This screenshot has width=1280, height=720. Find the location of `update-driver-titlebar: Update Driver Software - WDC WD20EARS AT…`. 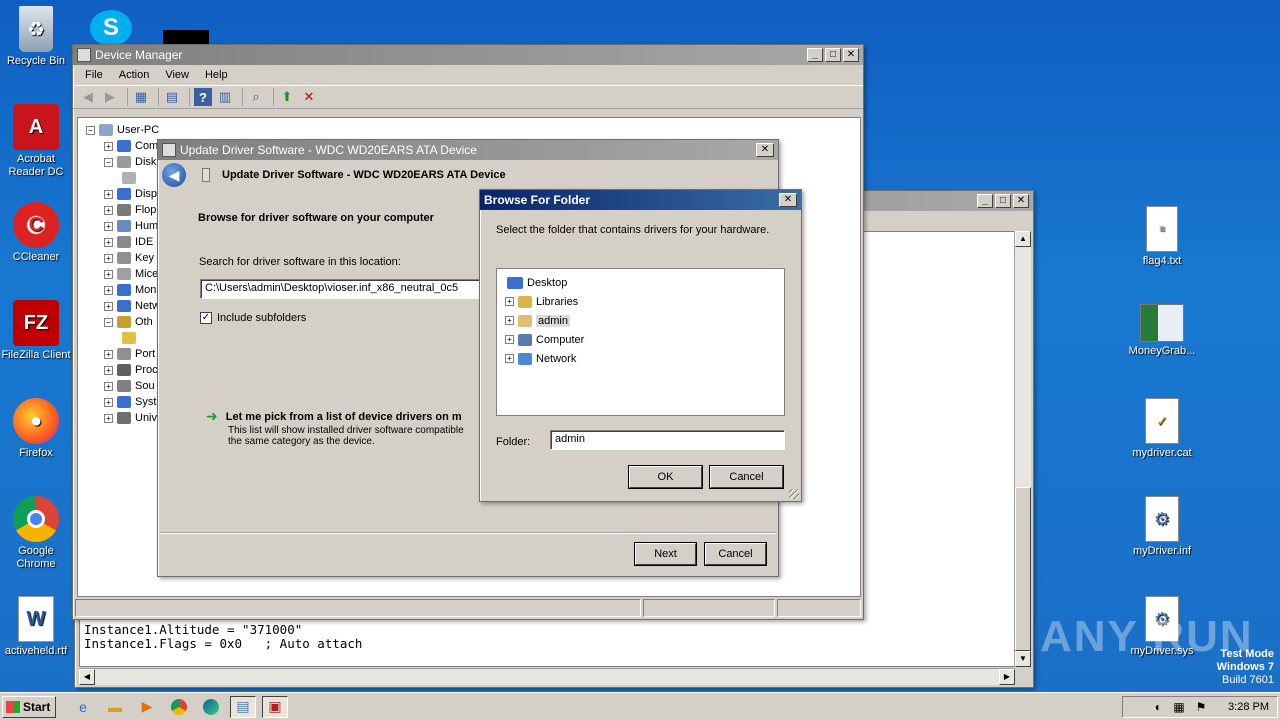

update-driver-titlebar: Update Driver Software - WDC WD20EARS AT… is located at coordinates (468, 150).